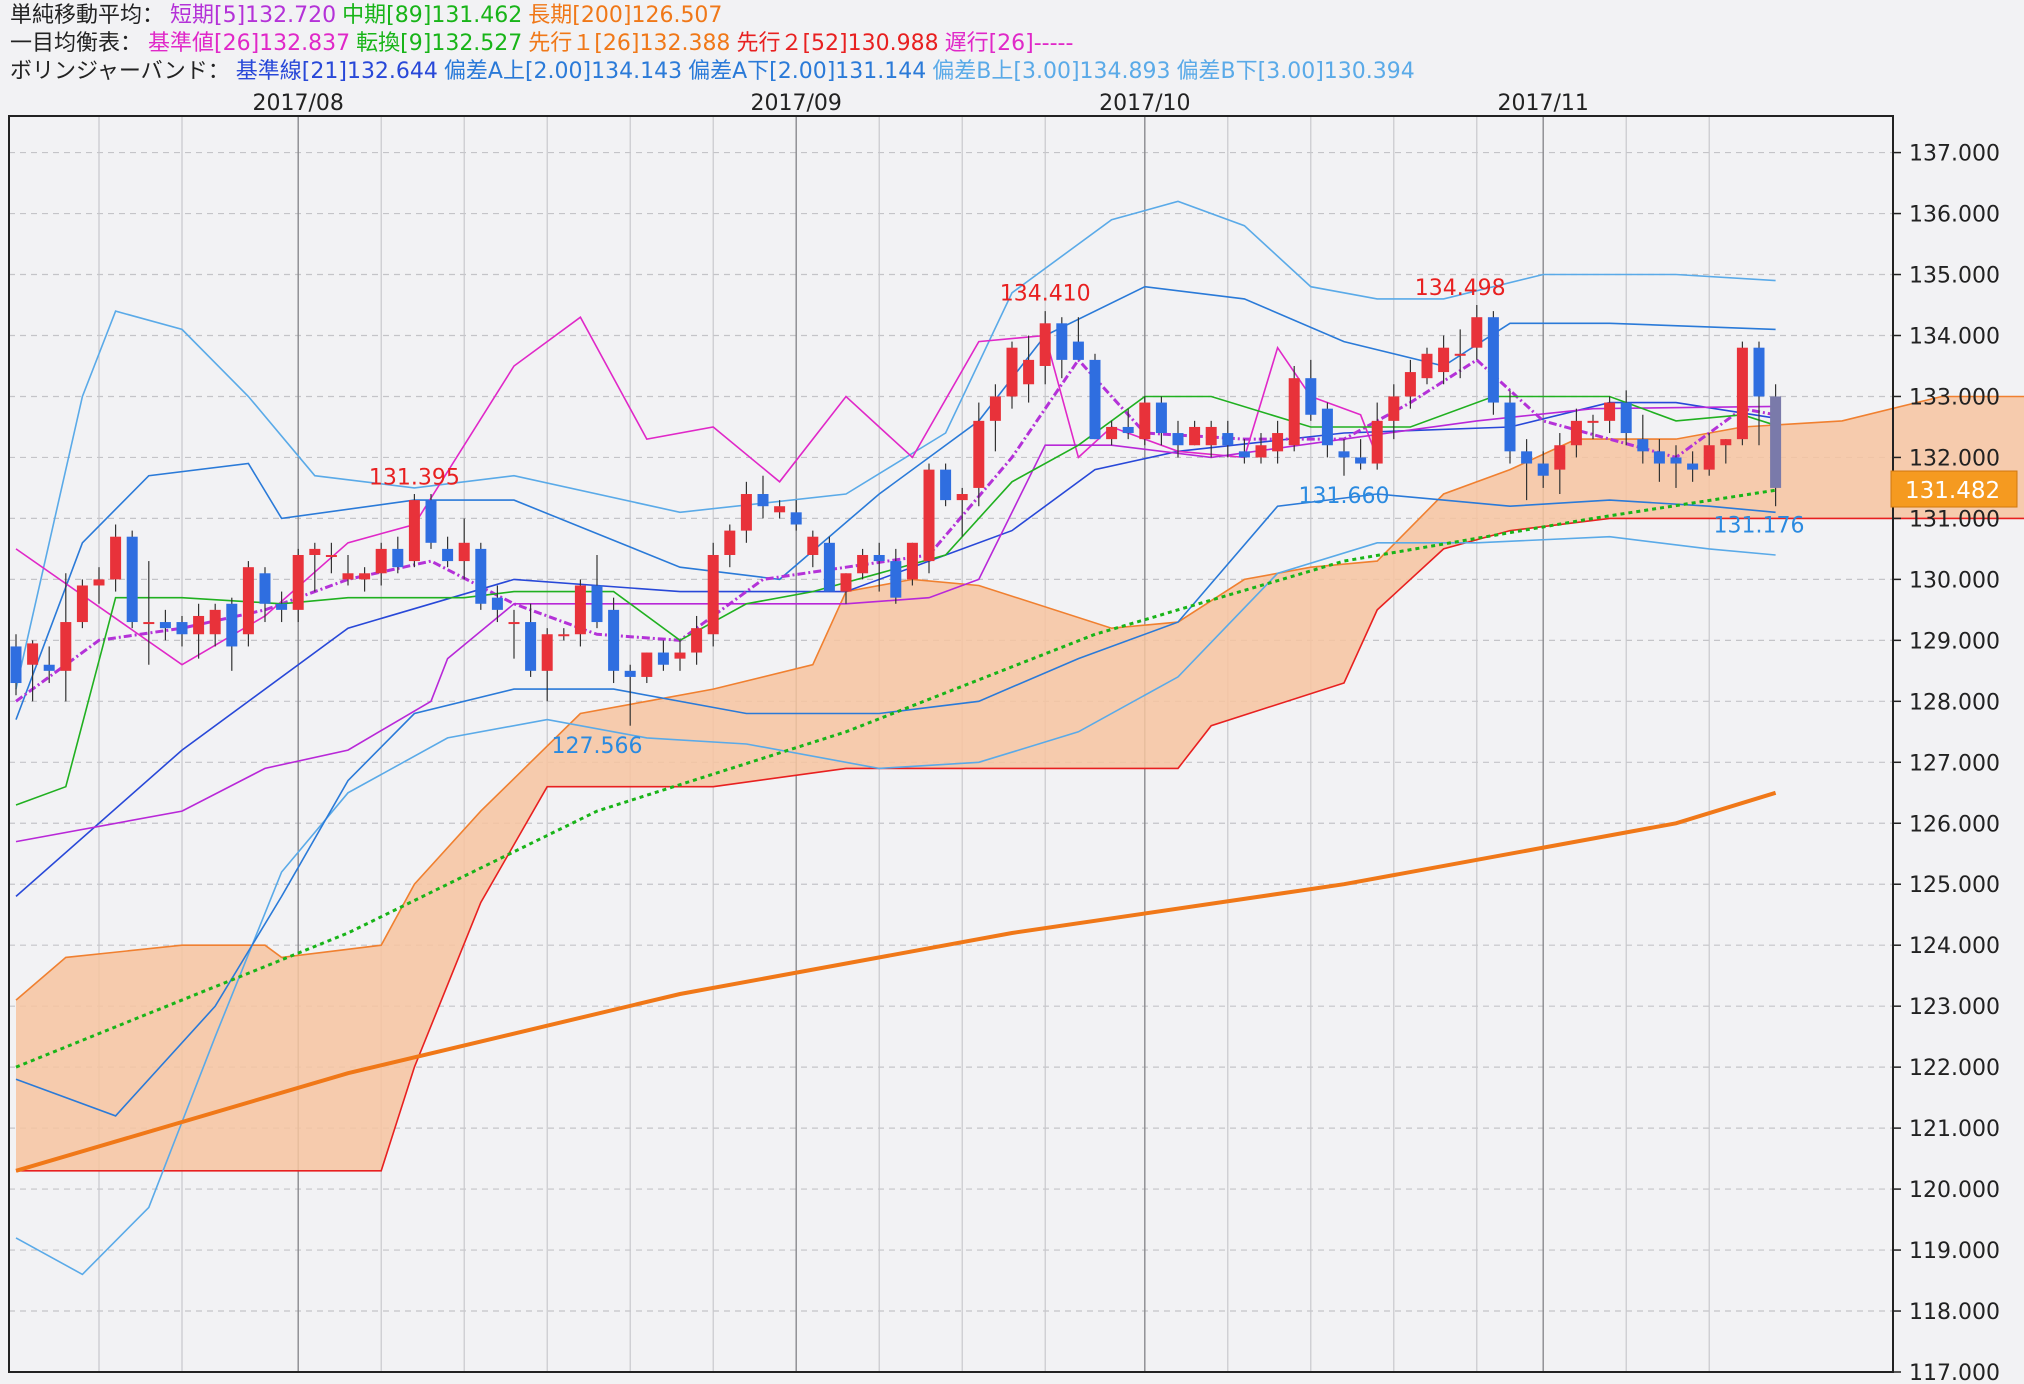 This screenshot has width=2024, height=1384. What do you see at coordinates (1954, 397) in the screenshot?
I see `y-tick-label: 133.000` at bounding box center [1954, 397].